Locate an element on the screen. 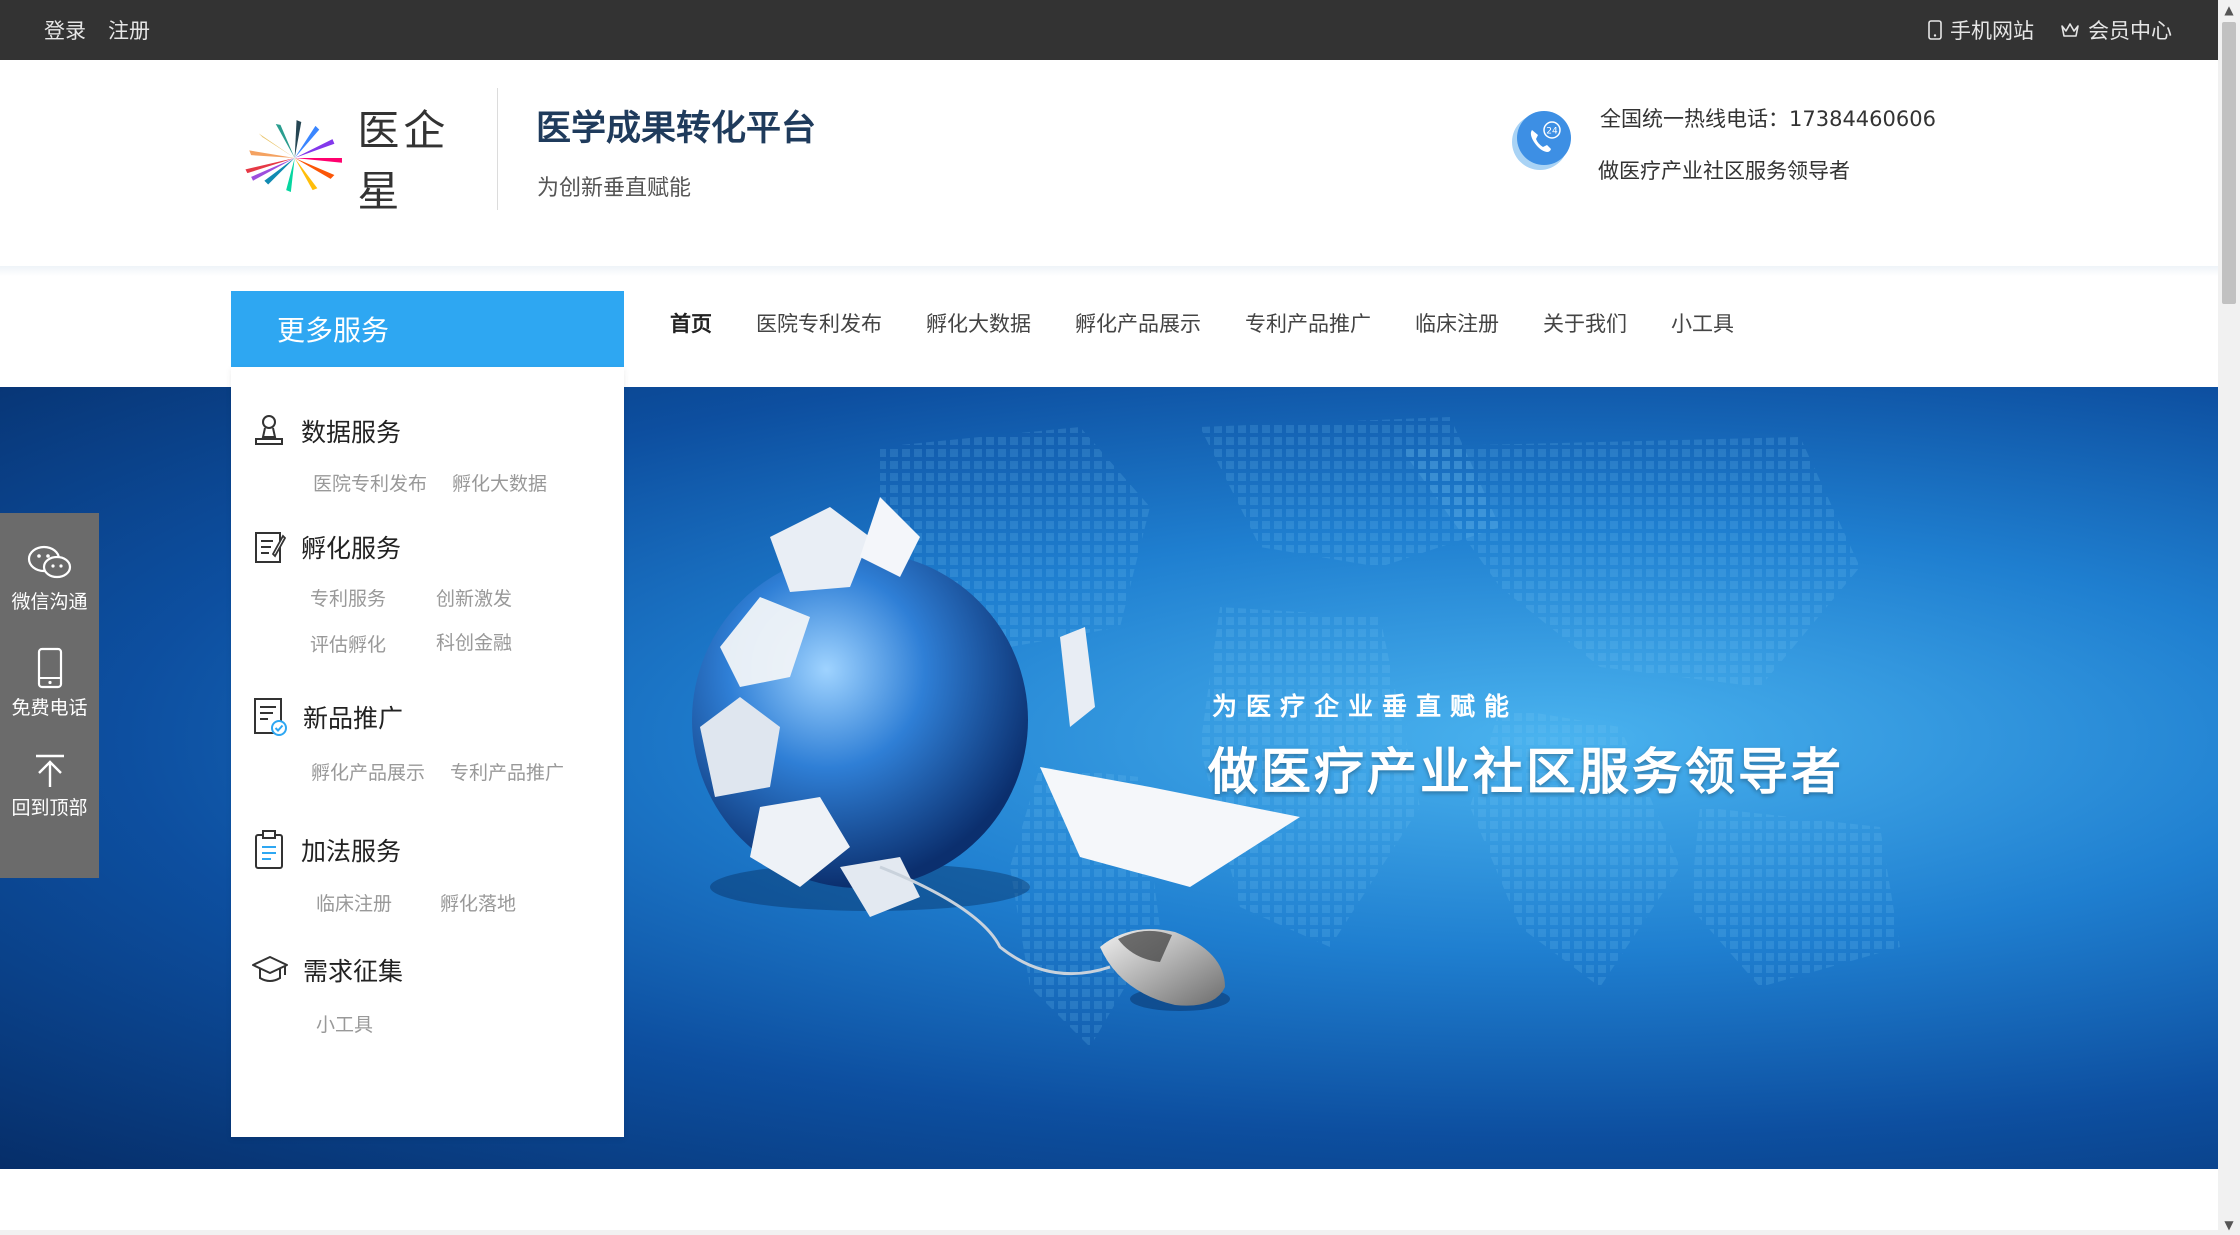 The height and width of the screenshot is (1235, 2240). mobile-icon is located at coordinates (1935, 30).